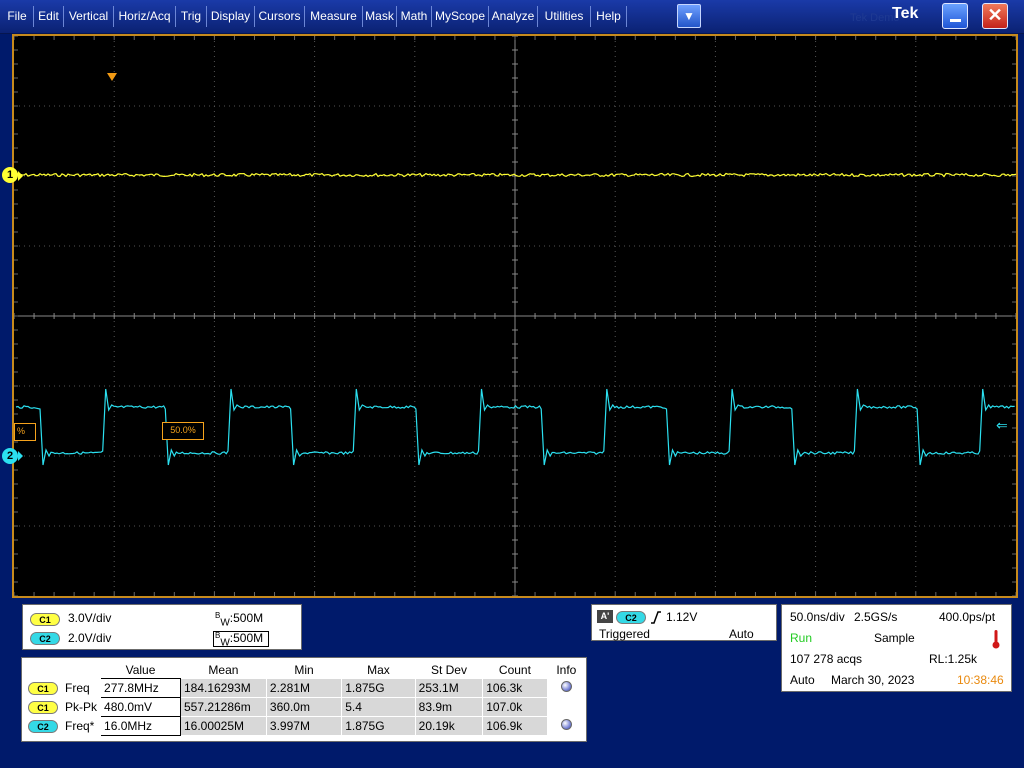 The image size is (1024, 768). I want to click on table-cell: 3.997M, so click(304, 726).